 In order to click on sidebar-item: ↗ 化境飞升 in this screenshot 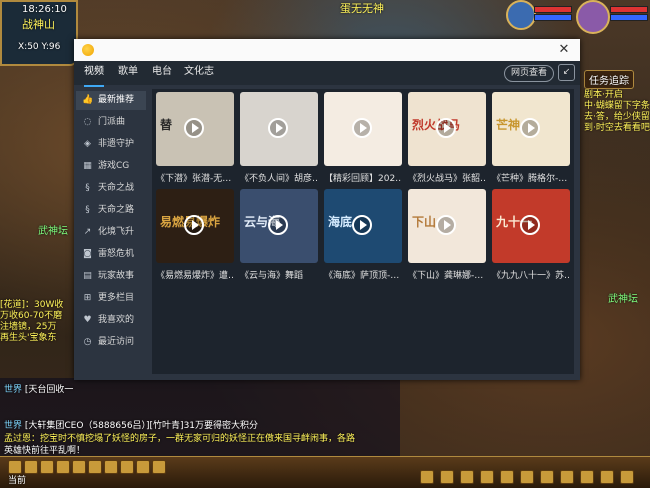, I will do `click(111, 232)`.